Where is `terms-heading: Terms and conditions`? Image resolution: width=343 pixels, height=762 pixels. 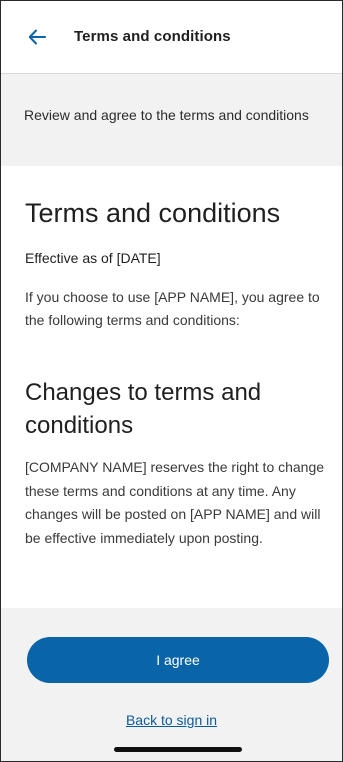
terms-heading: Terms and conditions is located at coordinates (153, 213).